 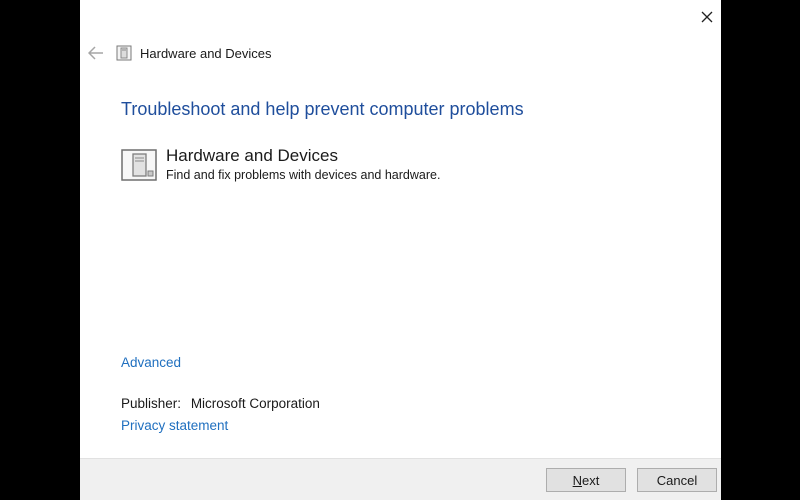 What do you see at coordinates (151, 403) in the screenshot?
I see `publisher-label: Publisher:` at bounding box center [151, 403].